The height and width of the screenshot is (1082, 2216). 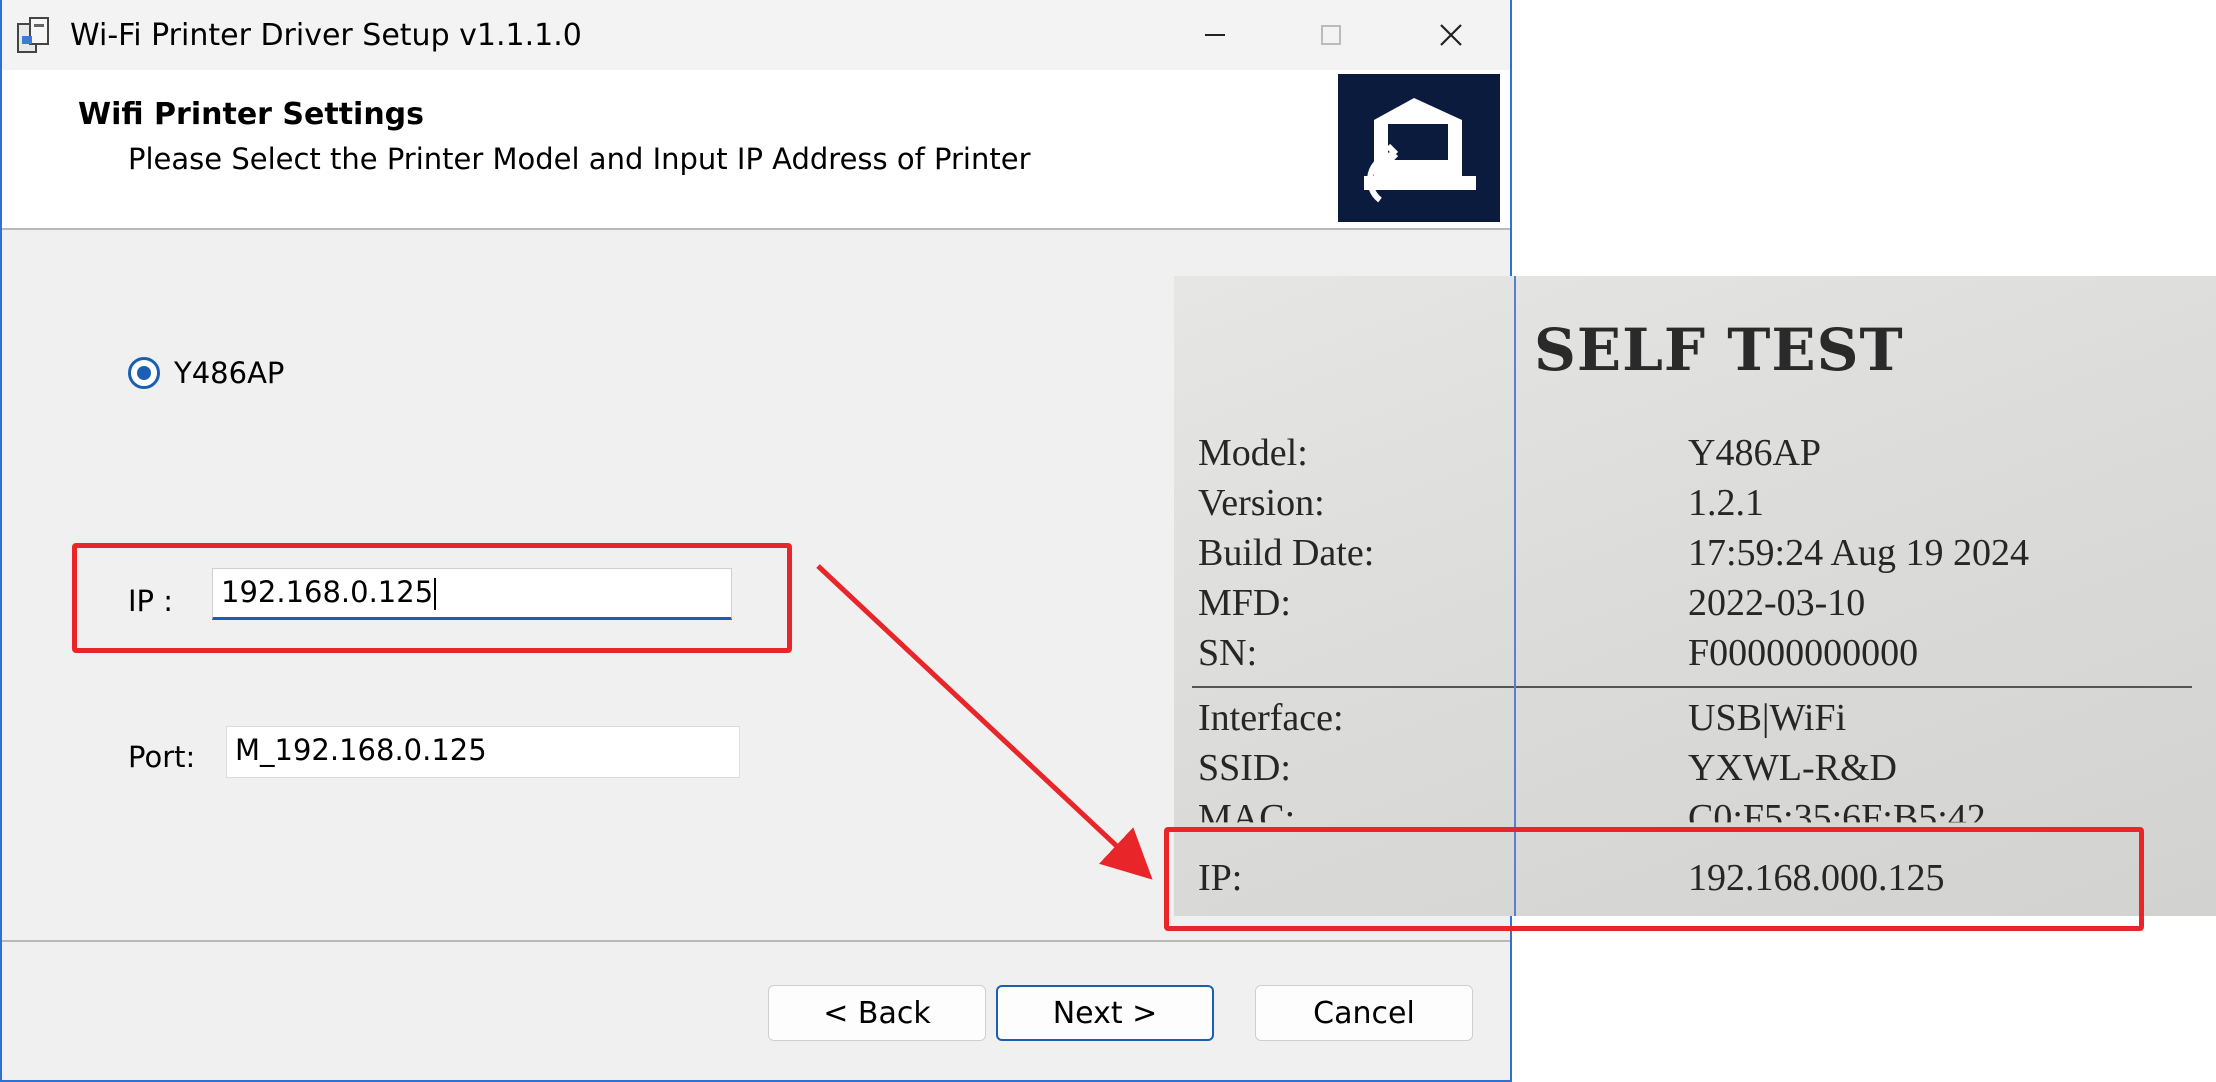 I want to click on model-label: Y486AP, so click(x=229, y=373).